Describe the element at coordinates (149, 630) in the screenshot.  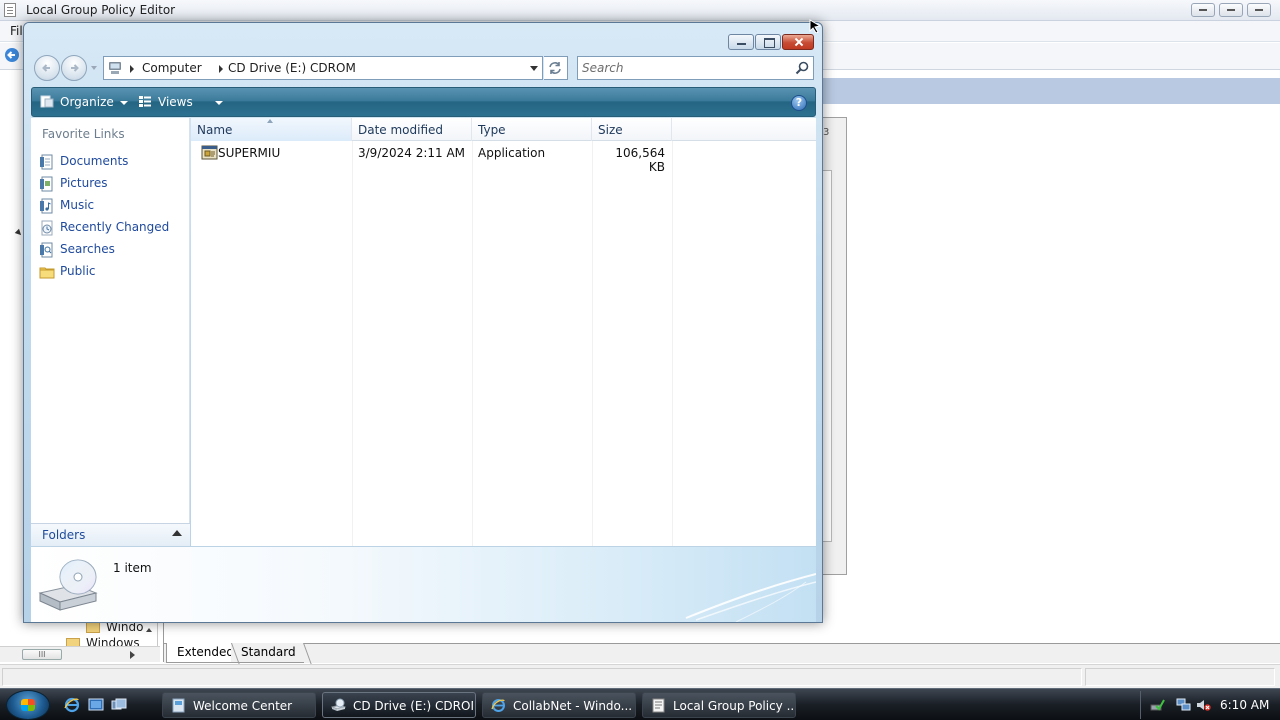
I see `scroll-up-icon` at that location.